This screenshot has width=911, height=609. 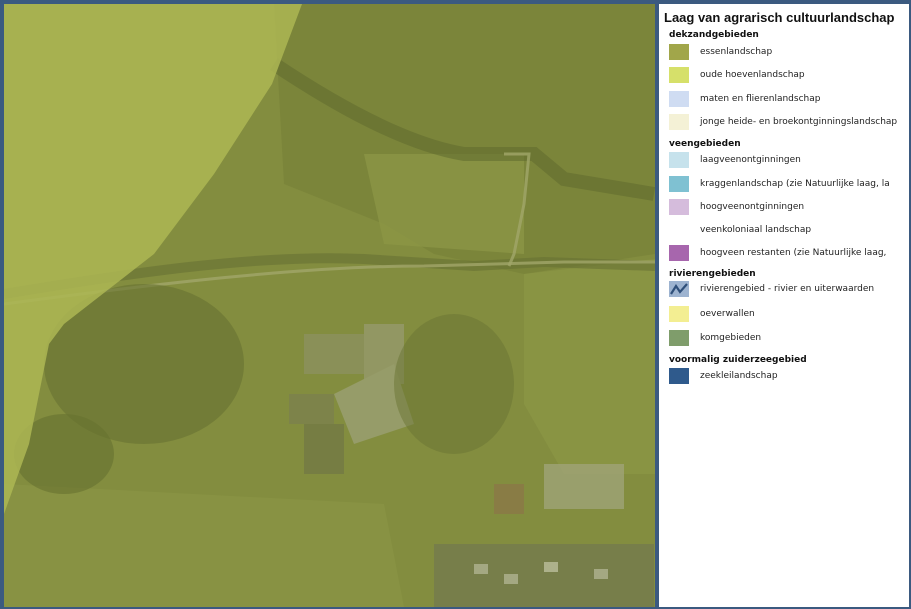 I want to click on legend-item-label: veenkoloniaal landschap, so click(x=756, y=230).